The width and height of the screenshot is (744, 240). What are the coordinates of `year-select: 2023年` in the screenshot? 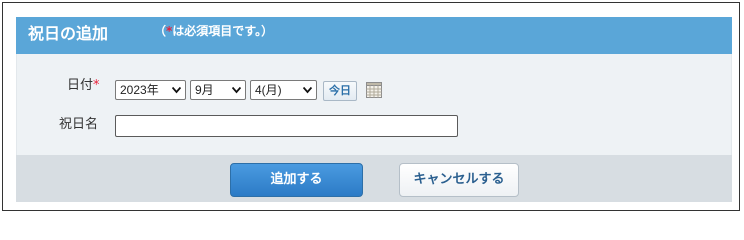 It's located at (150, 90).